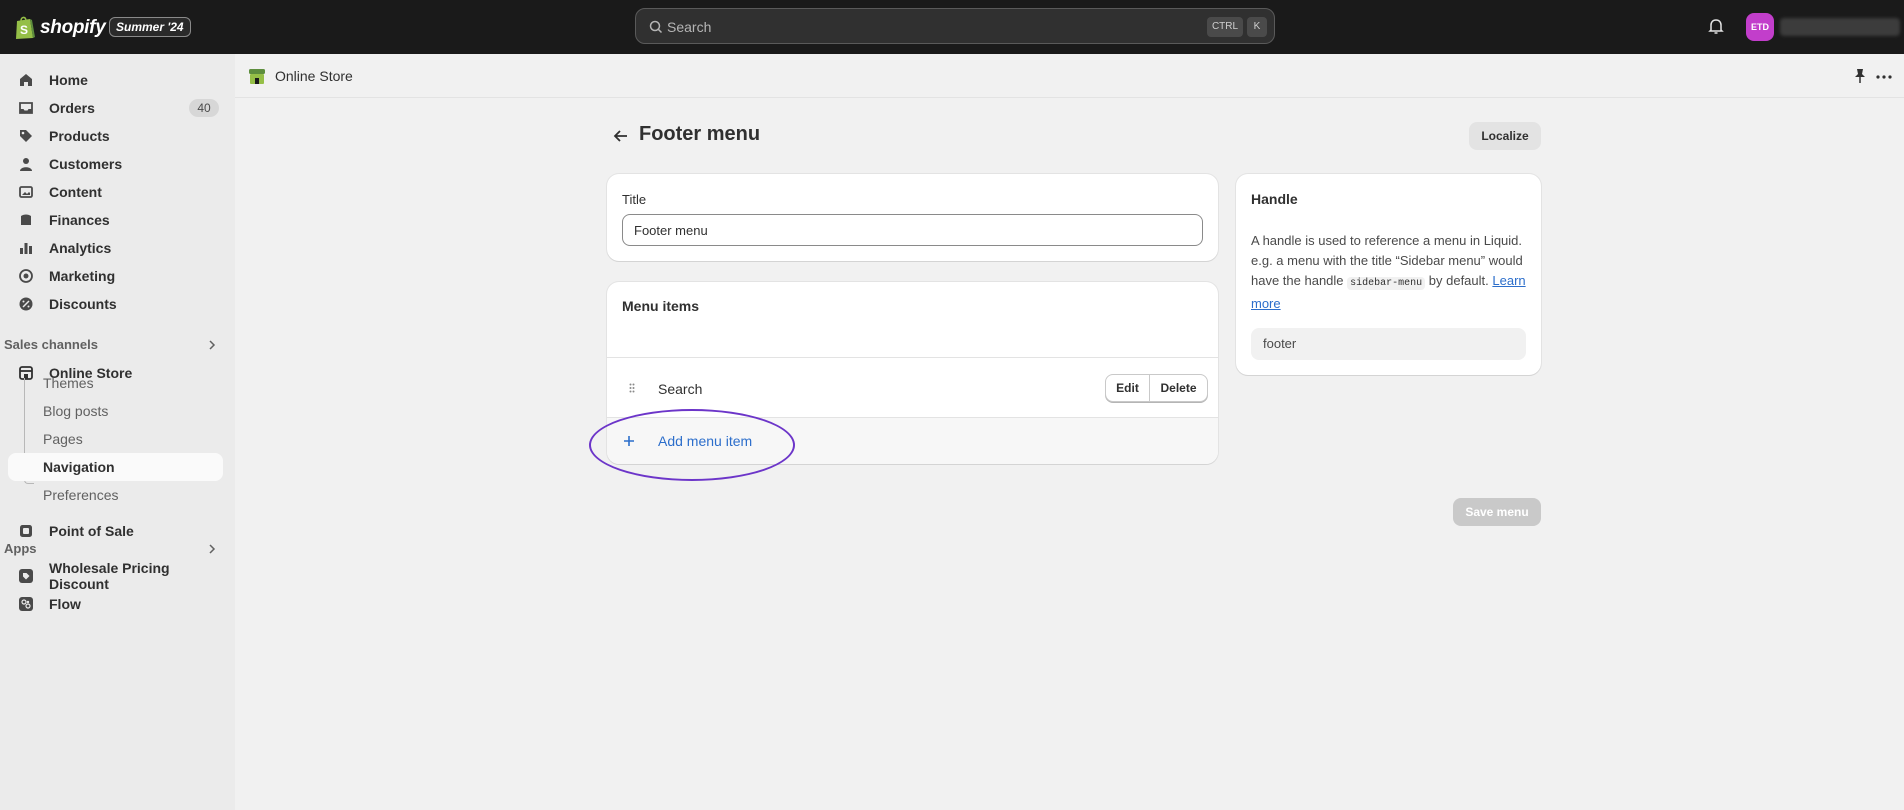  I want to click on sidebar-item-marketing: Marketing, so click(115, 276).